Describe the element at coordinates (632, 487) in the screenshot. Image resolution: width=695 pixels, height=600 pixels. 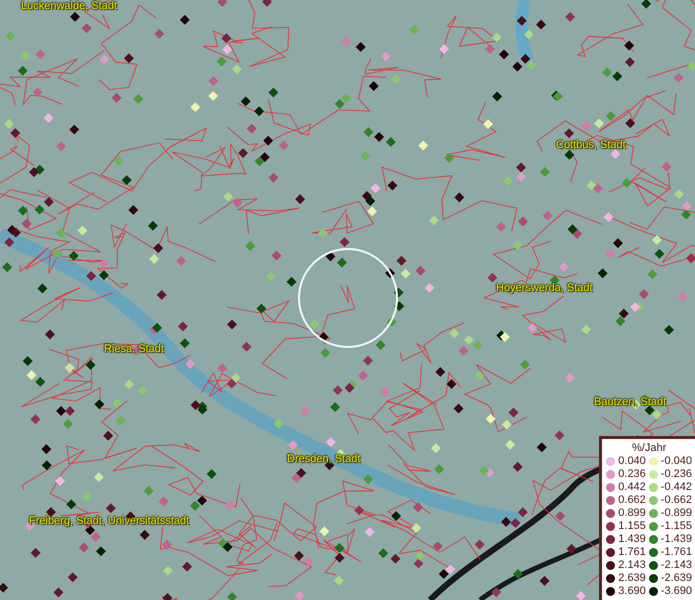
I see `legend-value: 0.442` at that location.